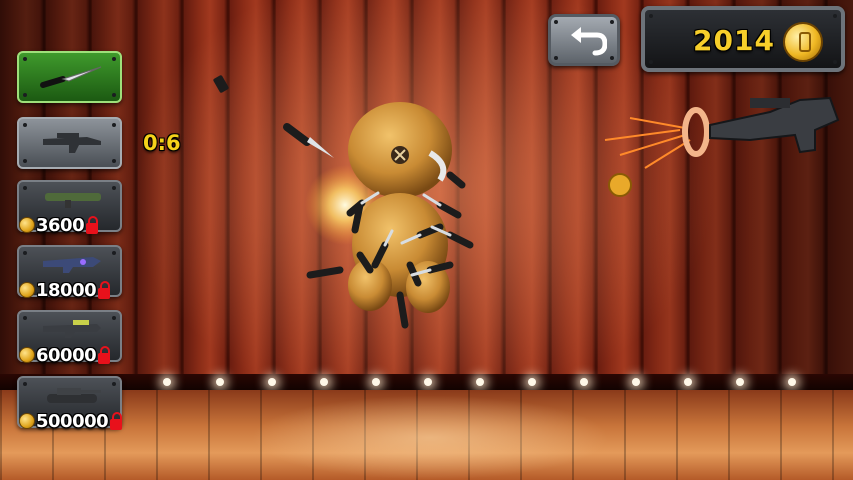 Image resolution: width=853 pixels, height=480 pixels. I want to click on weapon-slot-rocket-launcher: 3600, so click(69, 208).